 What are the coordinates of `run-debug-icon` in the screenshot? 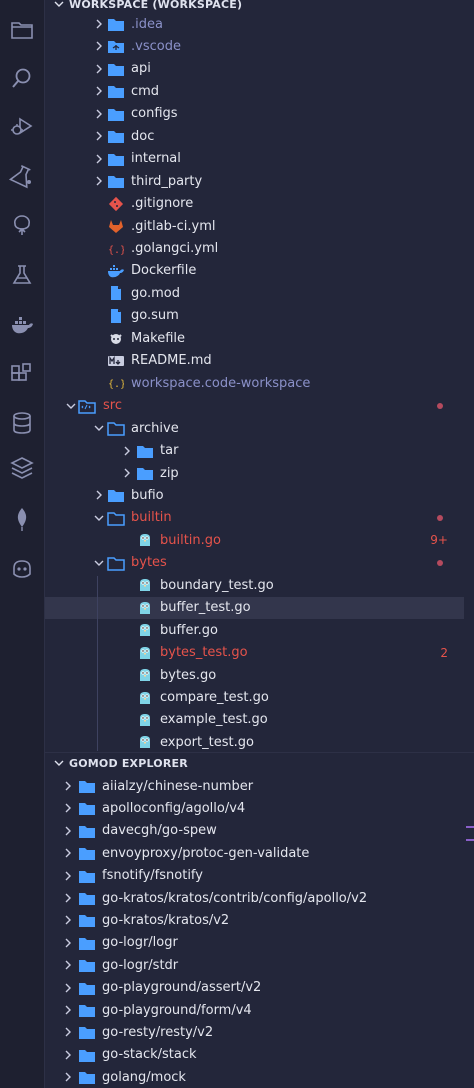 It's located at (22, 126).